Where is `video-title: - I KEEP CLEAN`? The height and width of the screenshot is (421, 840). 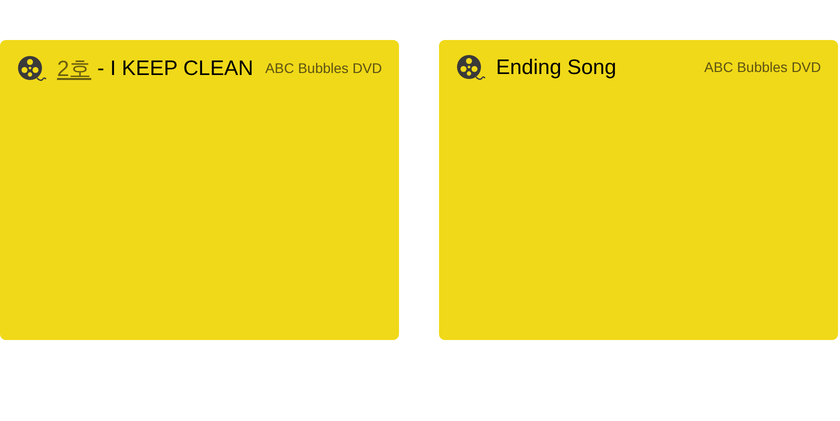 video-title: - I KEEP CLEAN is located at coordinates (175, 69).